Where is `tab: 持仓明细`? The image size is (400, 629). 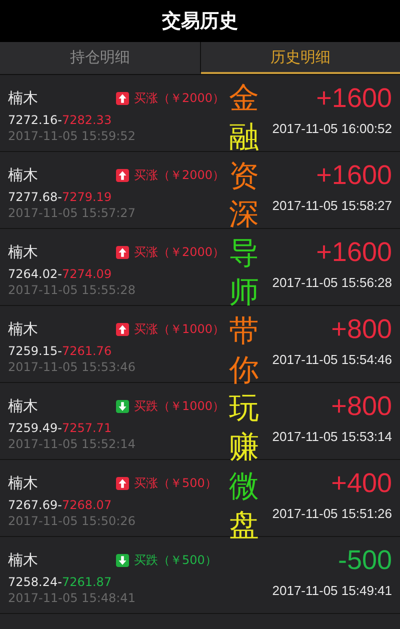 tab: 持仓明细 is located at coordinates (100, 58).